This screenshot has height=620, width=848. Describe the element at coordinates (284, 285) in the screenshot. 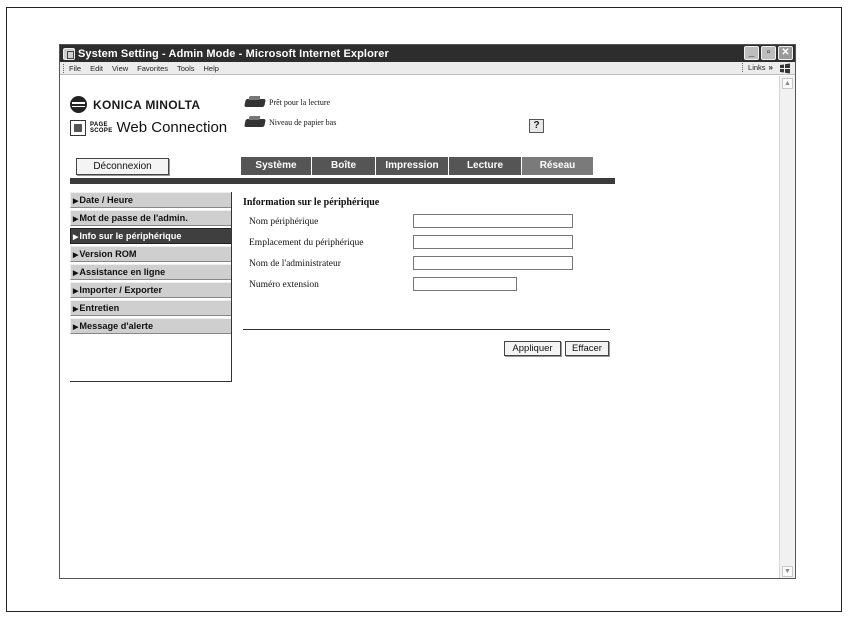

I see `field-label-extension-number: Numéro extension` at that location.